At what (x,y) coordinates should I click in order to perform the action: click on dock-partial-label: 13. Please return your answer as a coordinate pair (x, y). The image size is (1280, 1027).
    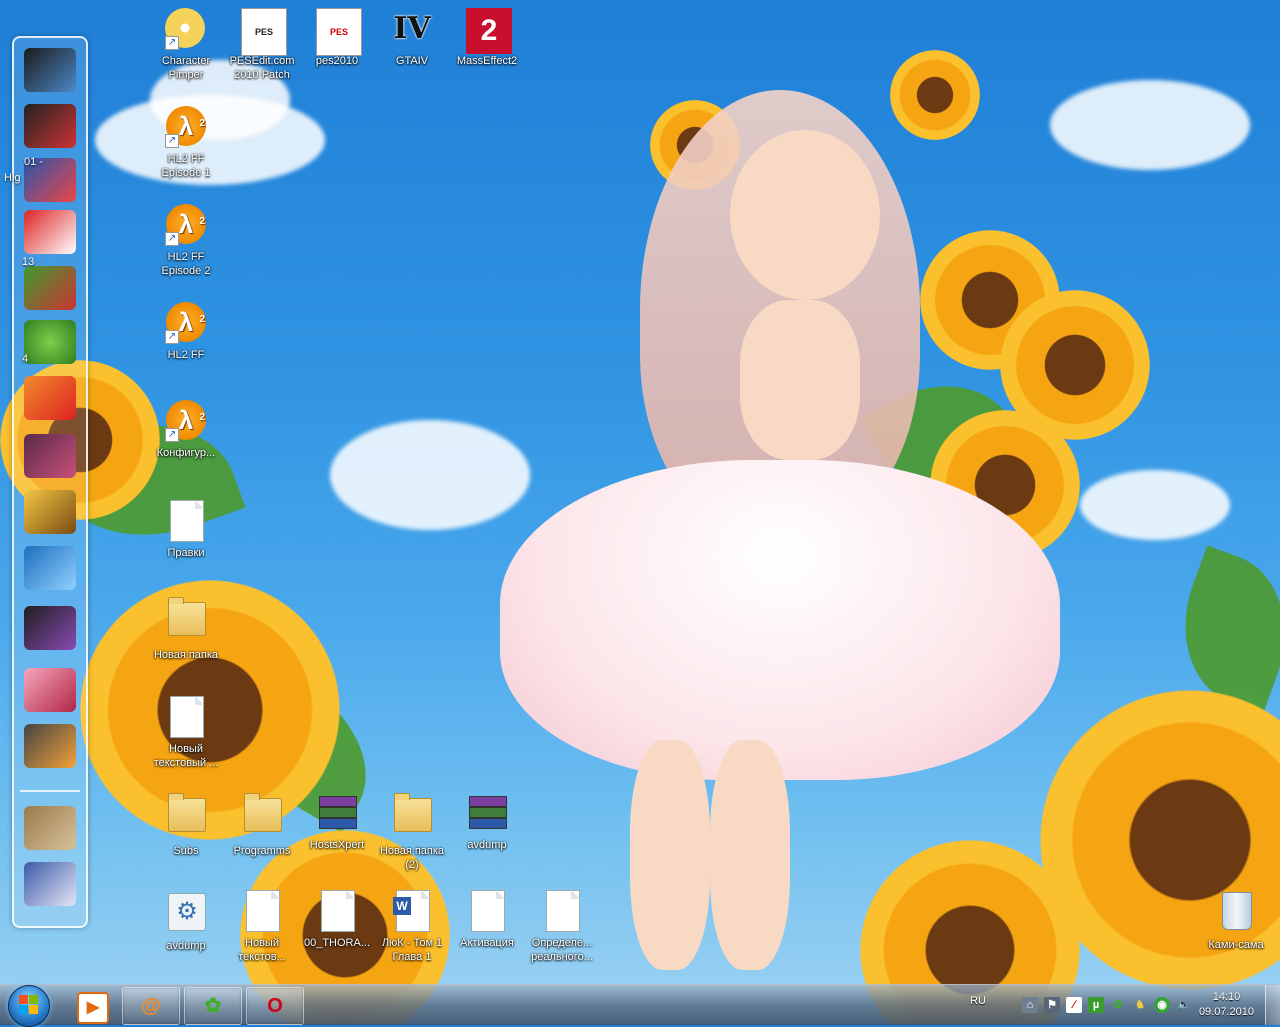
    Looking at the image, I should click on (28, 262).